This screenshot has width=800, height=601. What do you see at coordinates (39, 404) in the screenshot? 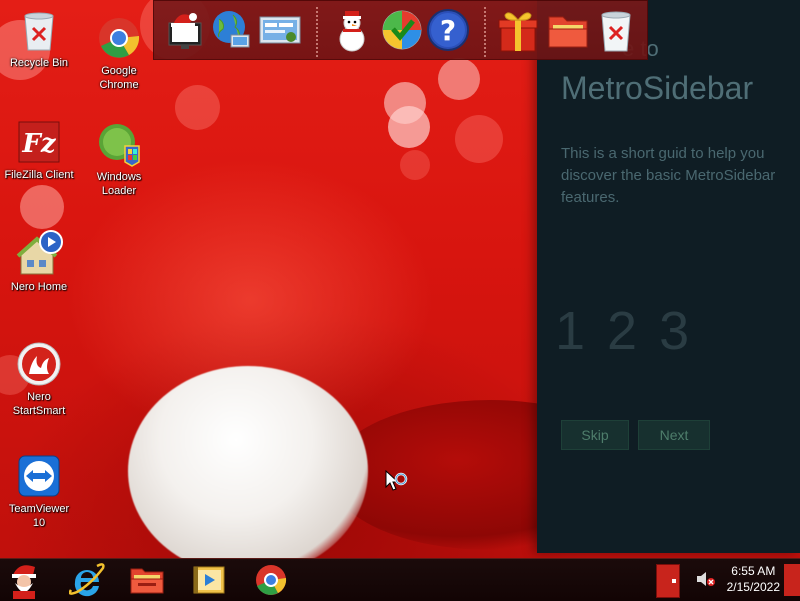
I see `desktop-icon-label: Nero StartSmart` at bounding box center [39, 404].